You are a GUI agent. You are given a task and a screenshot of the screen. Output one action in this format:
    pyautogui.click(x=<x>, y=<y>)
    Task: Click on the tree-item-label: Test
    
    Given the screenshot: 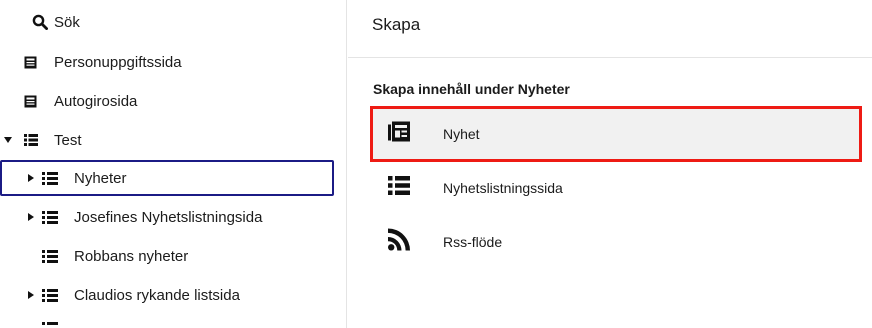 What is the action you would take?
    pyautogui.click(x=68, y=140)
    